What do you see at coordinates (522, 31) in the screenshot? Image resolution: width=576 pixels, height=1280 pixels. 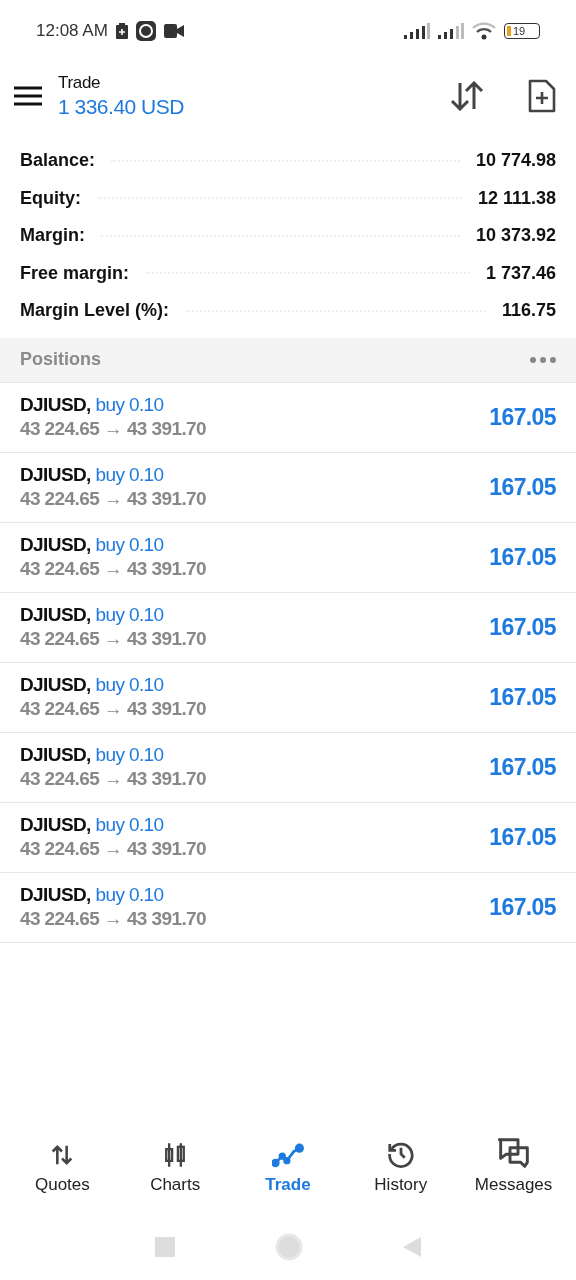 I see `battery-indicator: 19` at bounding box center [522, 31].